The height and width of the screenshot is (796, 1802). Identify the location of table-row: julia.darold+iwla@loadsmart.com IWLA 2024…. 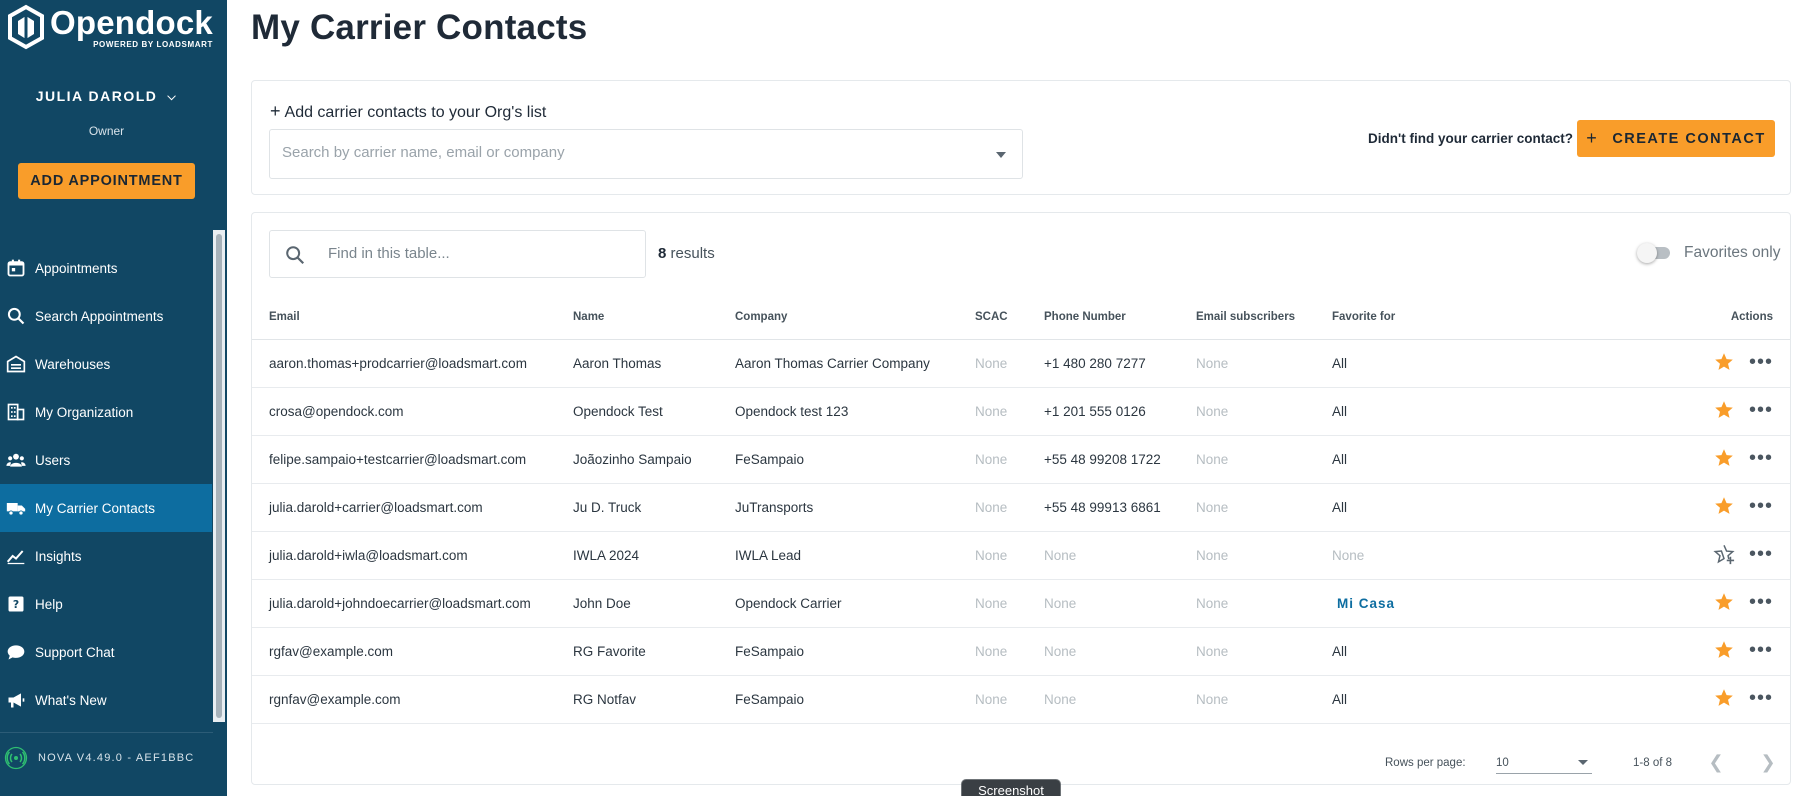
(1021, 555).